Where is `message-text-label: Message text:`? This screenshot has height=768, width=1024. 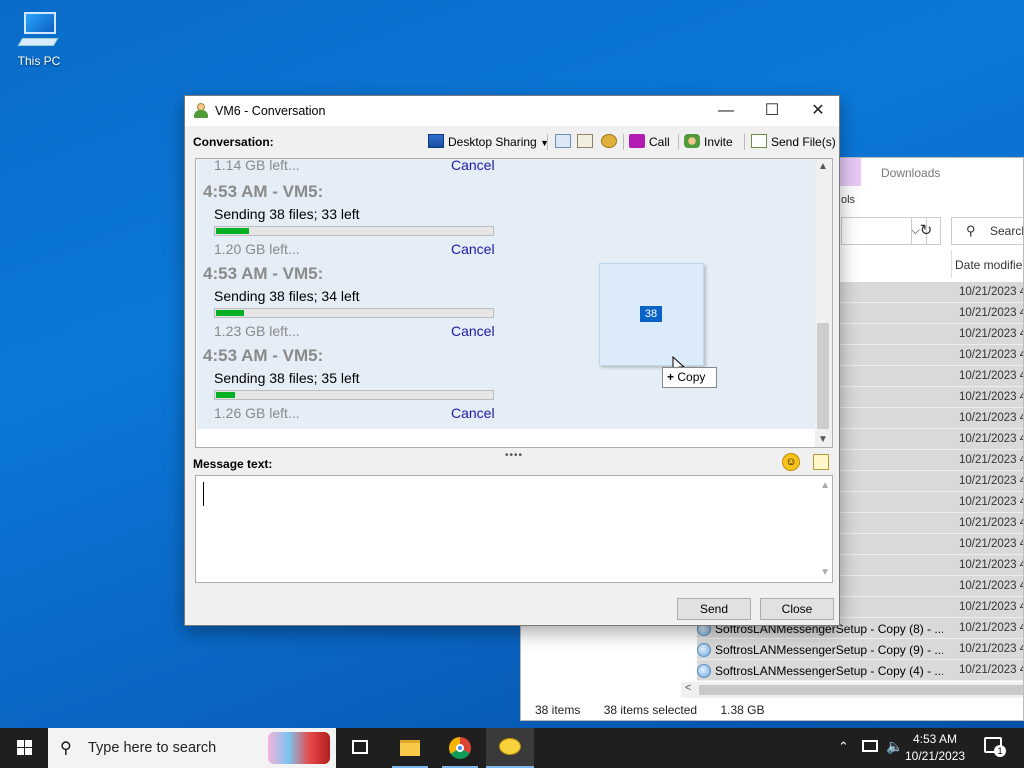 message-text-label: Message text: is located at coordinates (233, 464).